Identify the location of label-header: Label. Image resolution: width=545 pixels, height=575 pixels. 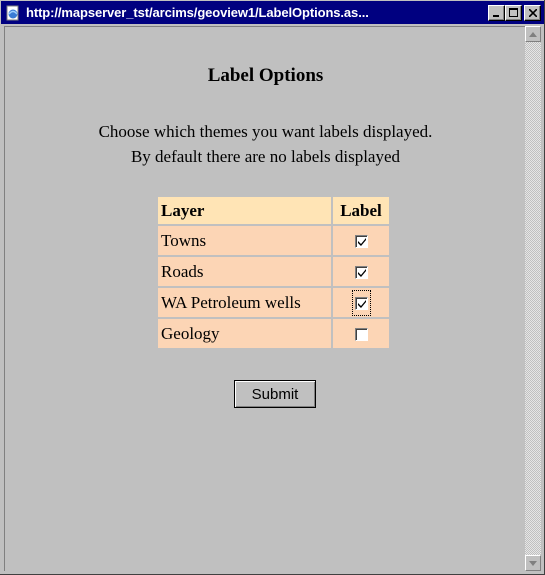
(361, 210).